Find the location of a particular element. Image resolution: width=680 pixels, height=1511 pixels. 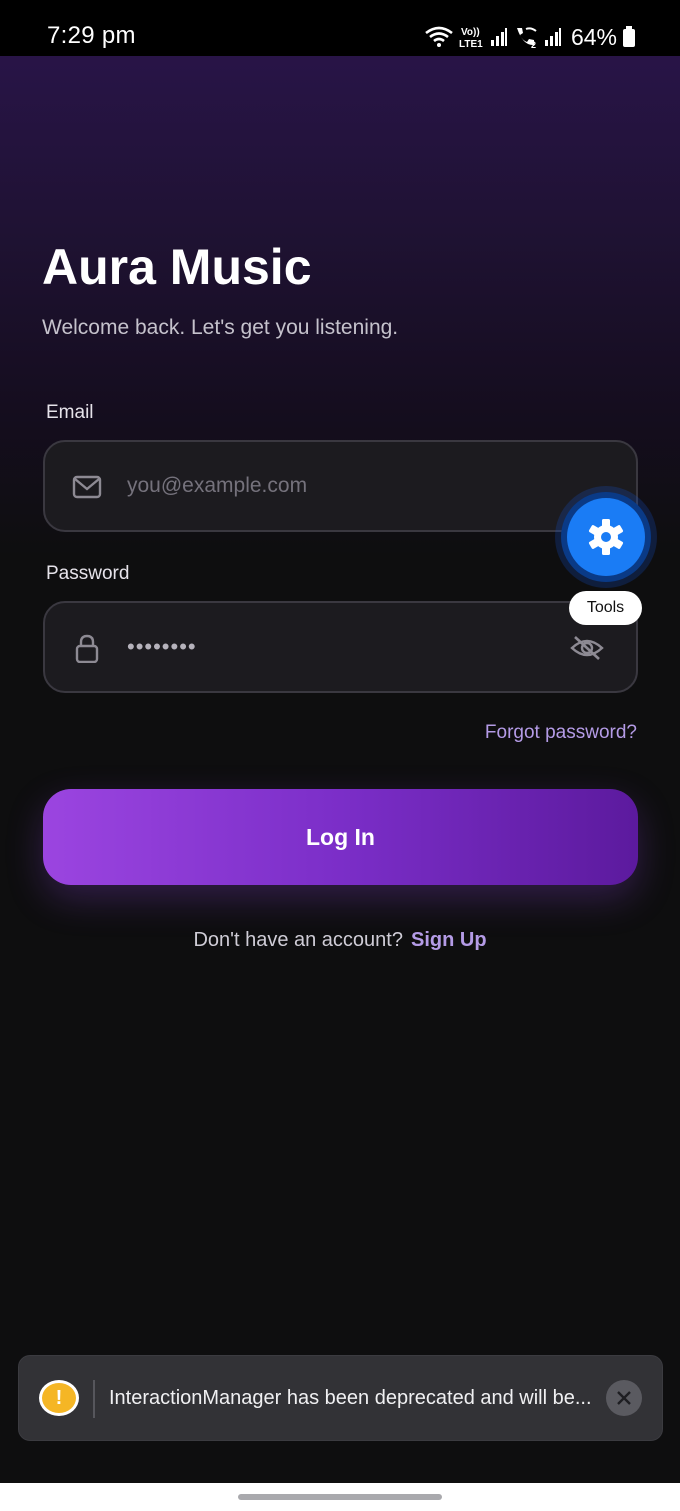

status-icons: Vo)) LTE1 2 64% is located at coordinates (530, 37).